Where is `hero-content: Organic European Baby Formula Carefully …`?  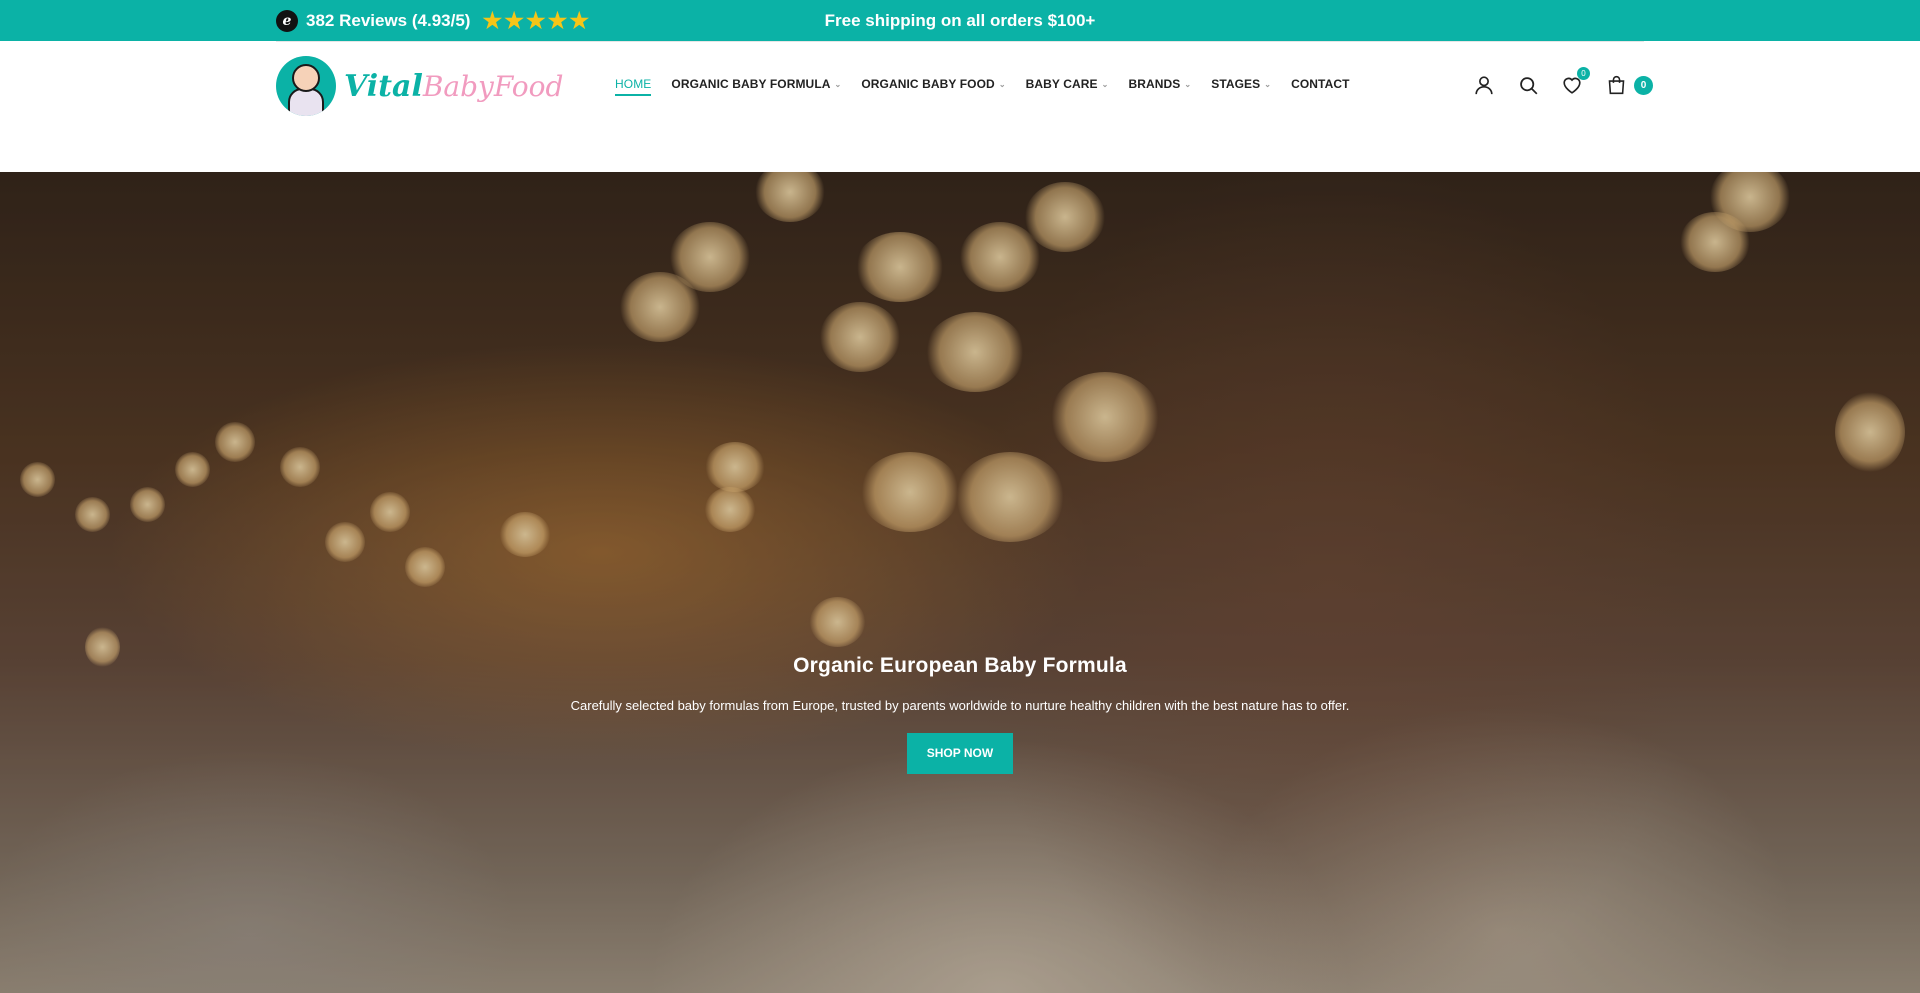
hero-content: Organic European Baby Formula Carefully … is located at coordinates (960, 714).